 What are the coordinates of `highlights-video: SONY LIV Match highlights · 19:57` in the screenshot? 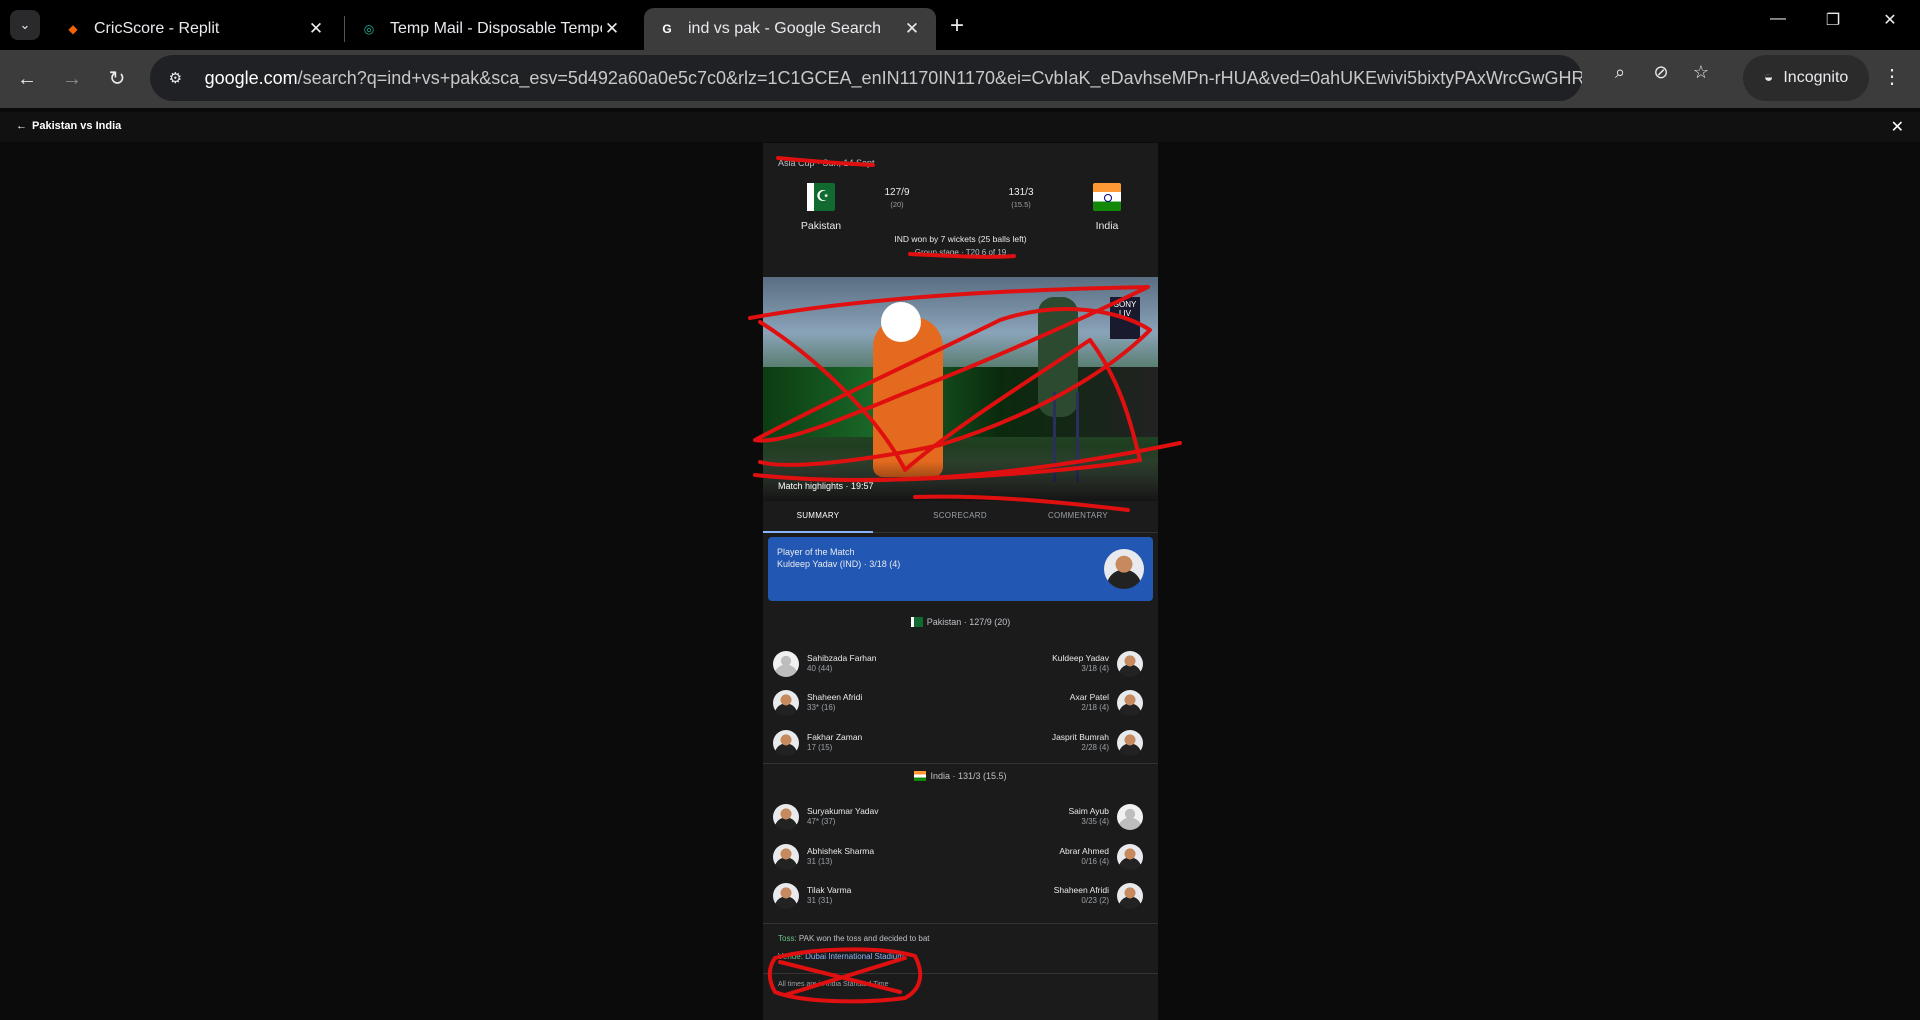 It's located at (960, 389).